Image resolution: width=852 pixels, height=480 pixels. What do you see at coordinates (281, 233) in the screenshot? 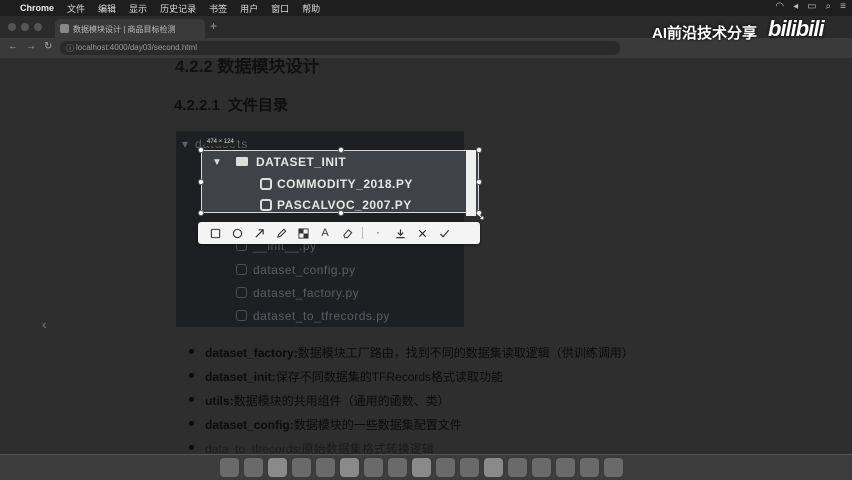
I see `pen-icon` at bounding box center [281, 233].